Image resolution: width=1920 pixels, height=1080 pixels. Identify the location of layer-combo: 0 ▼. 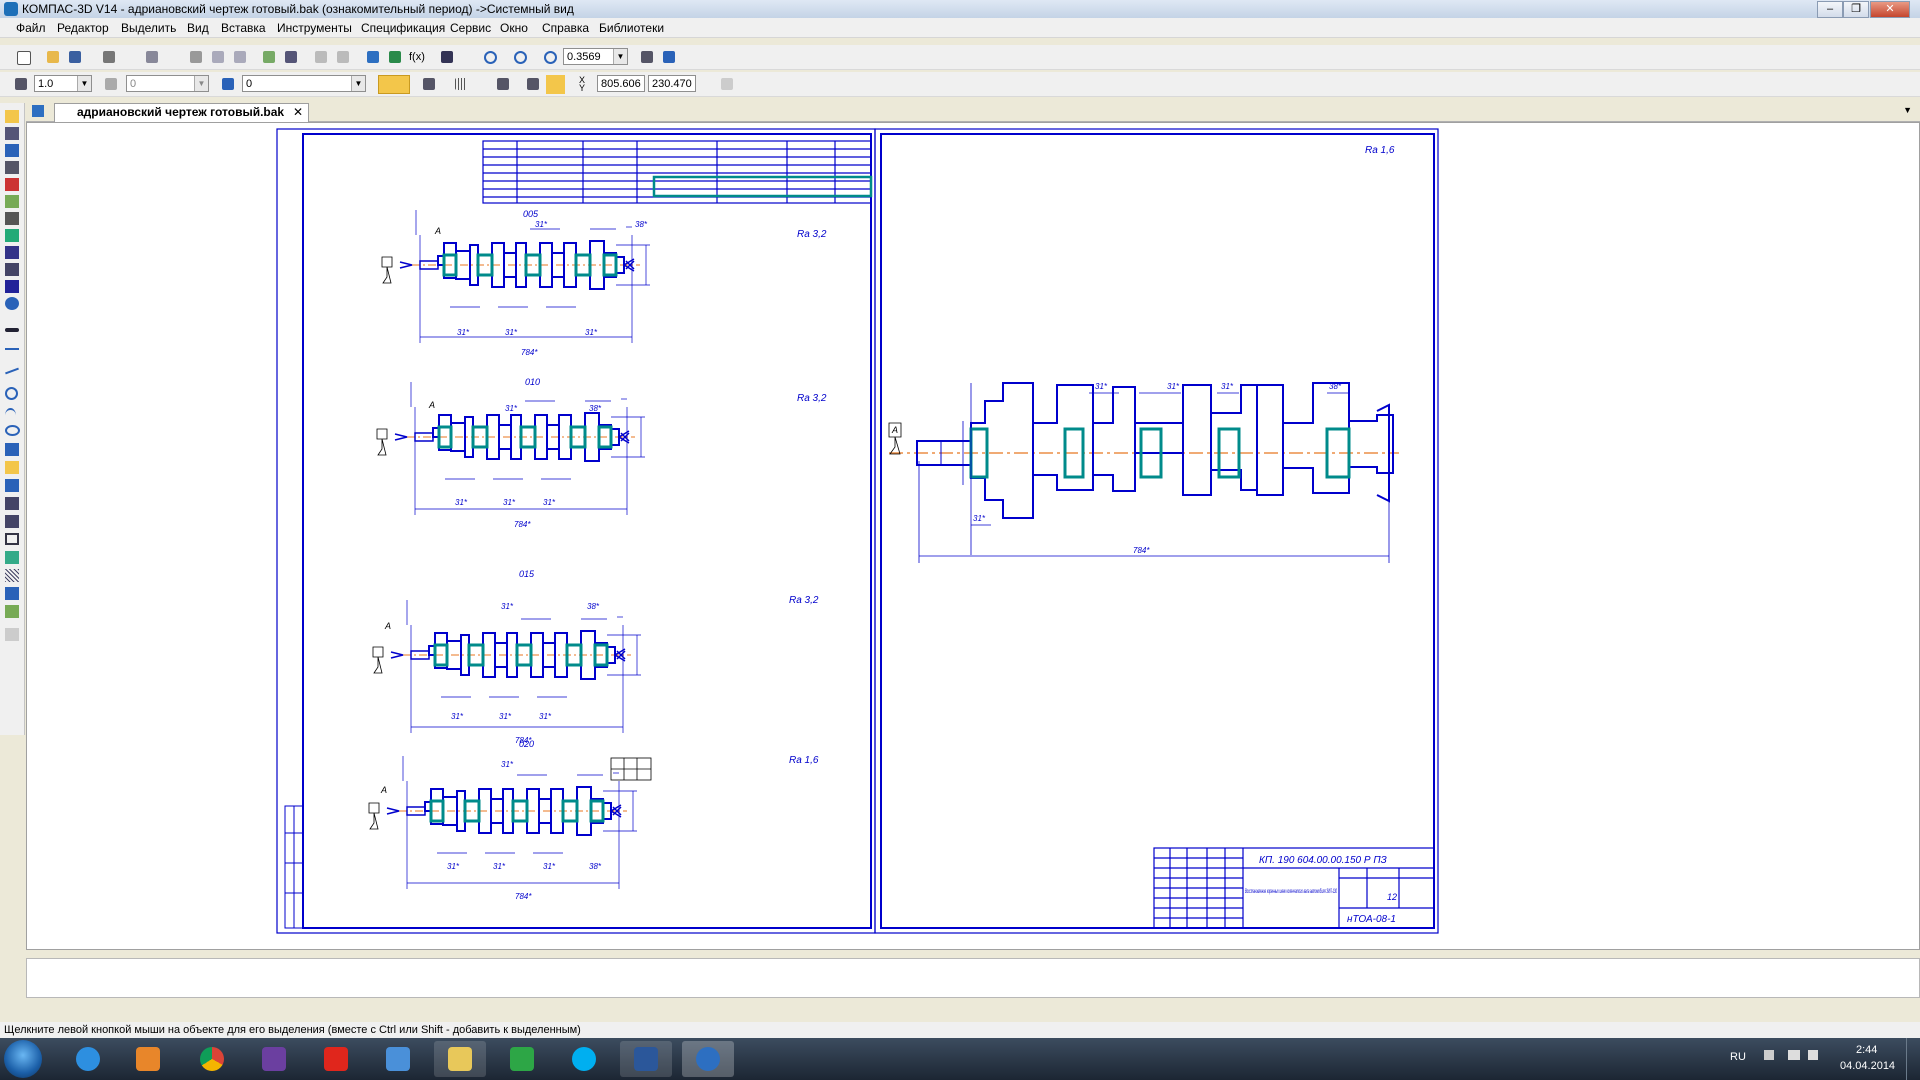
(304, 83).